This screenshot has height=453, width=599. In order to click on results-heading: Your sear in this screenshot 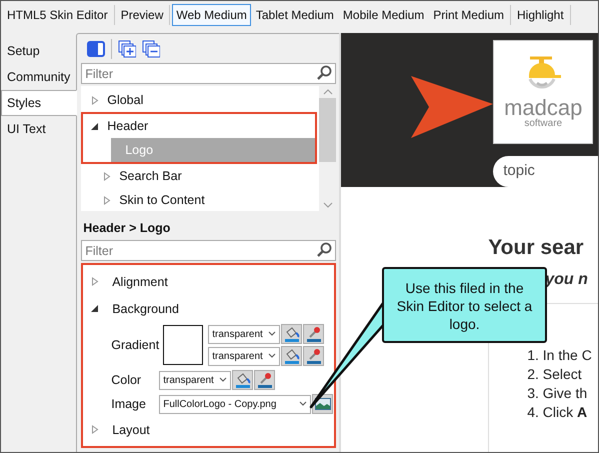, I will do `click(536, 248)`.